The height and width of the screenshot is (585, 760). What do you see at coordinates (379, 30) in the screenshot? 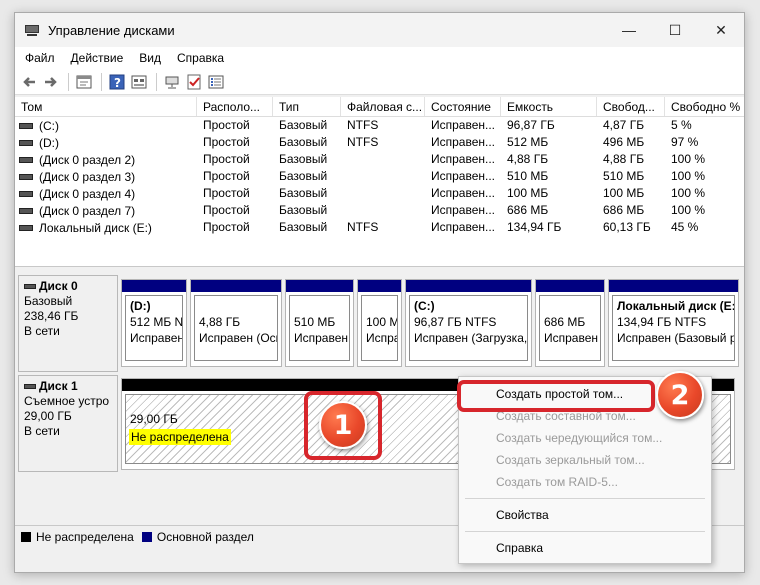
I see `title-bar: Управление дисками — ☐ ✕` at bounding box center [379, 30].